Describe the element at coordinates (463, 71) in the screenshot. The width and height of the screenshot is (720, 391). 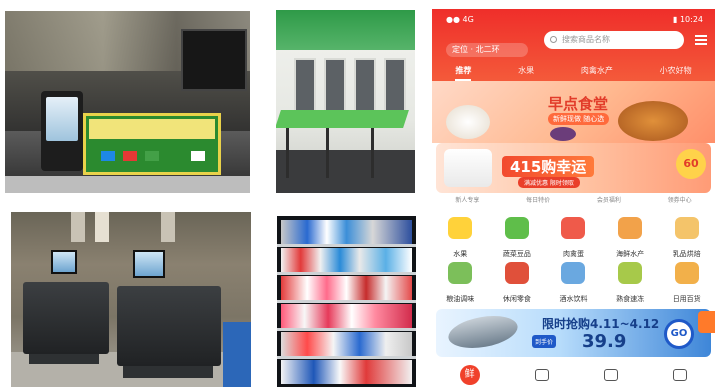
I see `tab-recommended: 推荐` at that location.